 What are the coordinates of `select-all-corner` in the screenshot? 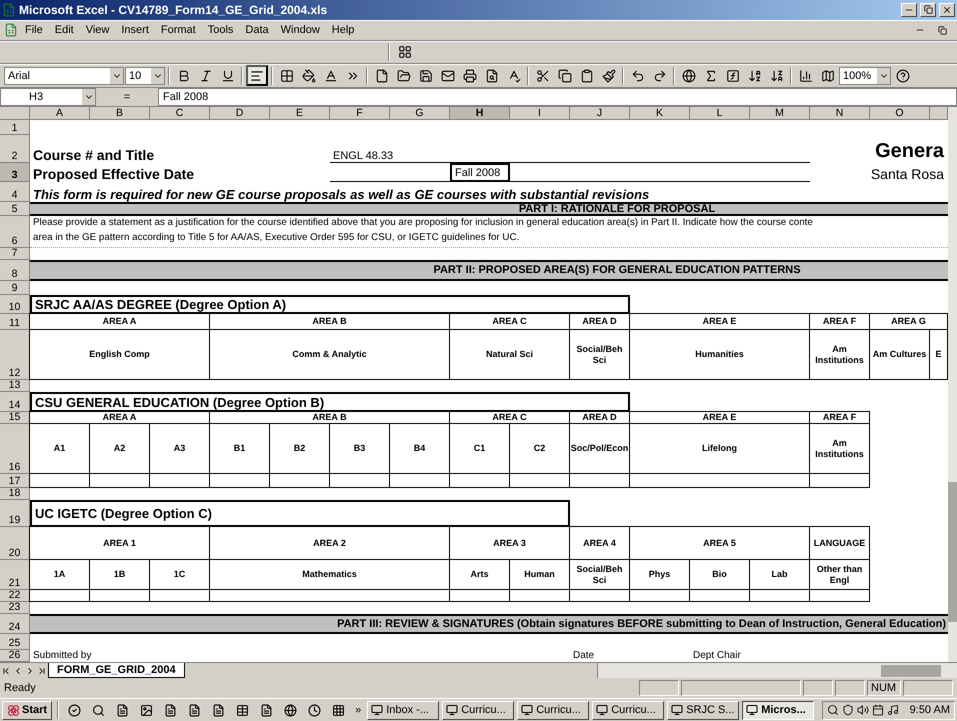 It's located at (15, 113).